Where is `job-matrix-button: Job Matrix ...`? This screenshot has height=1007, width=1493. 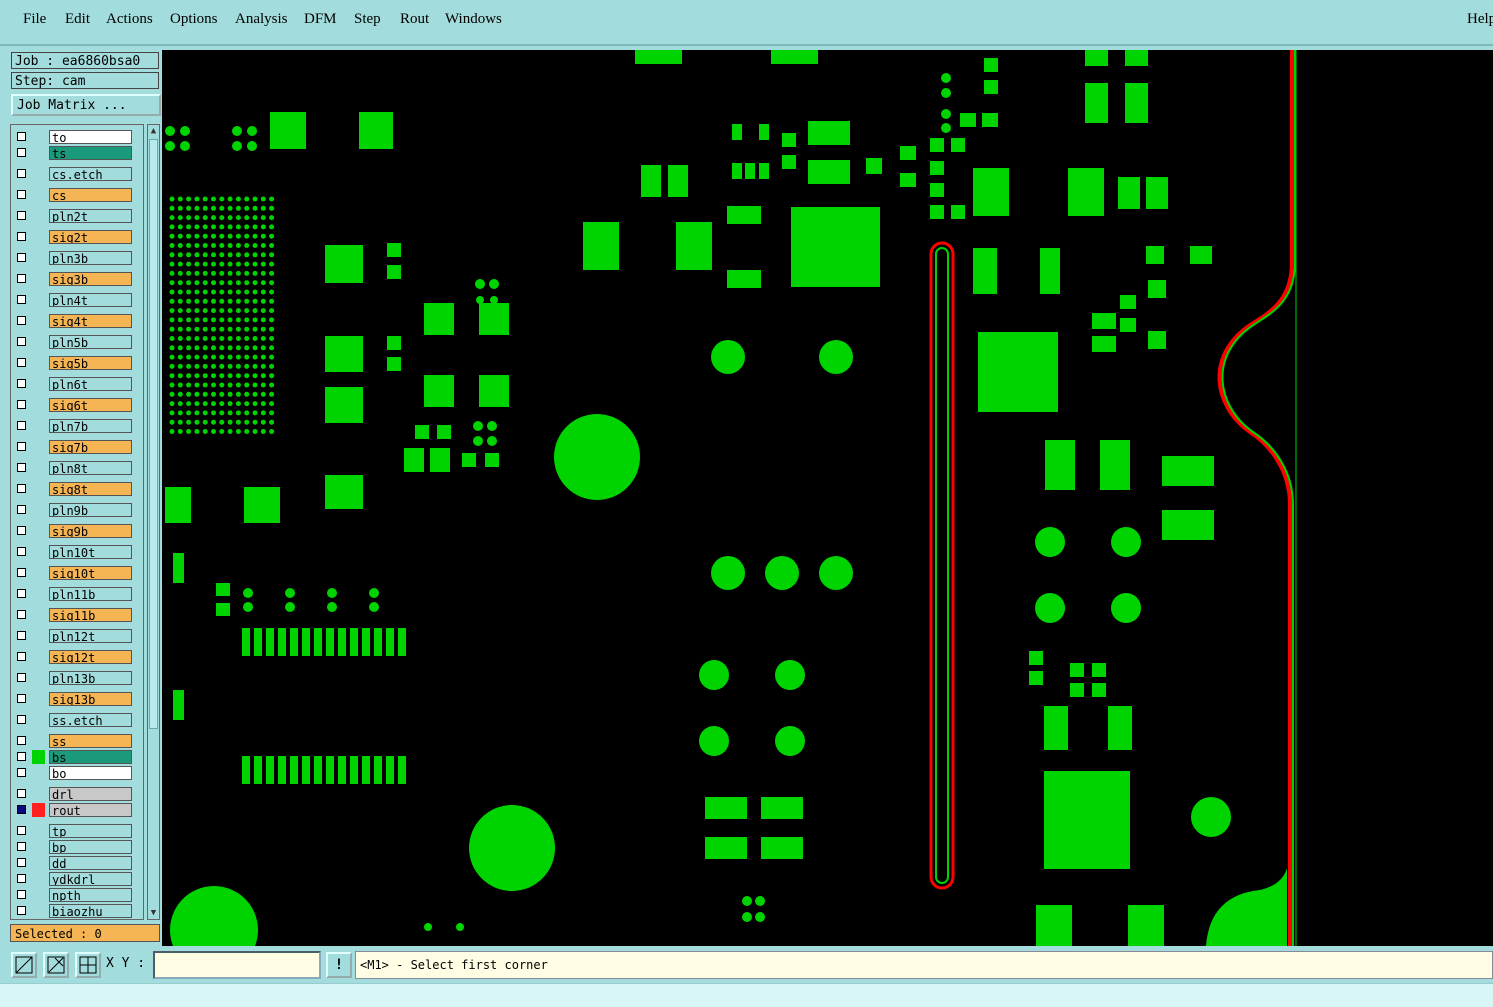
job-matrix-button: Job Matrix ... is located at coordinates (86, 105).